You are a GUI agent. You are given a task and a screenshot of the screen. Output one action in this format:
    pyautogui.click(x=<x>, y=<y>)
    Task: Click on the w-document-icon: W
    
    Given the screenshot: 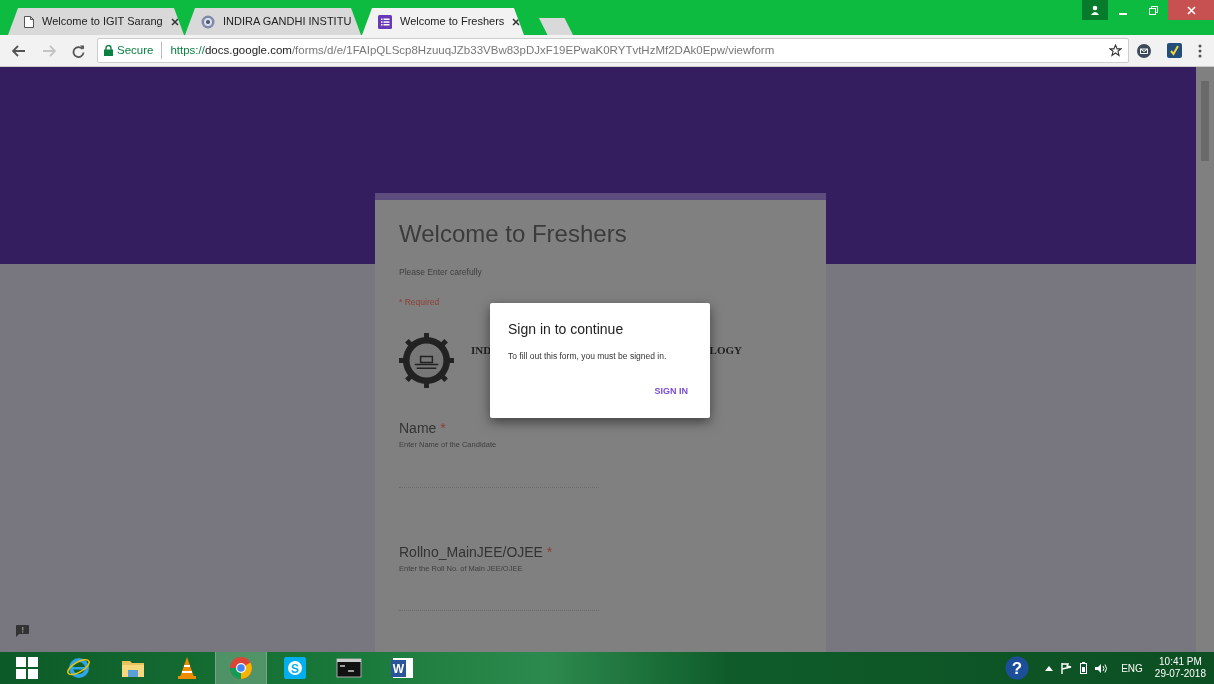 What is the action you would take?
    pyautogui.click(x=403, y=668)
    